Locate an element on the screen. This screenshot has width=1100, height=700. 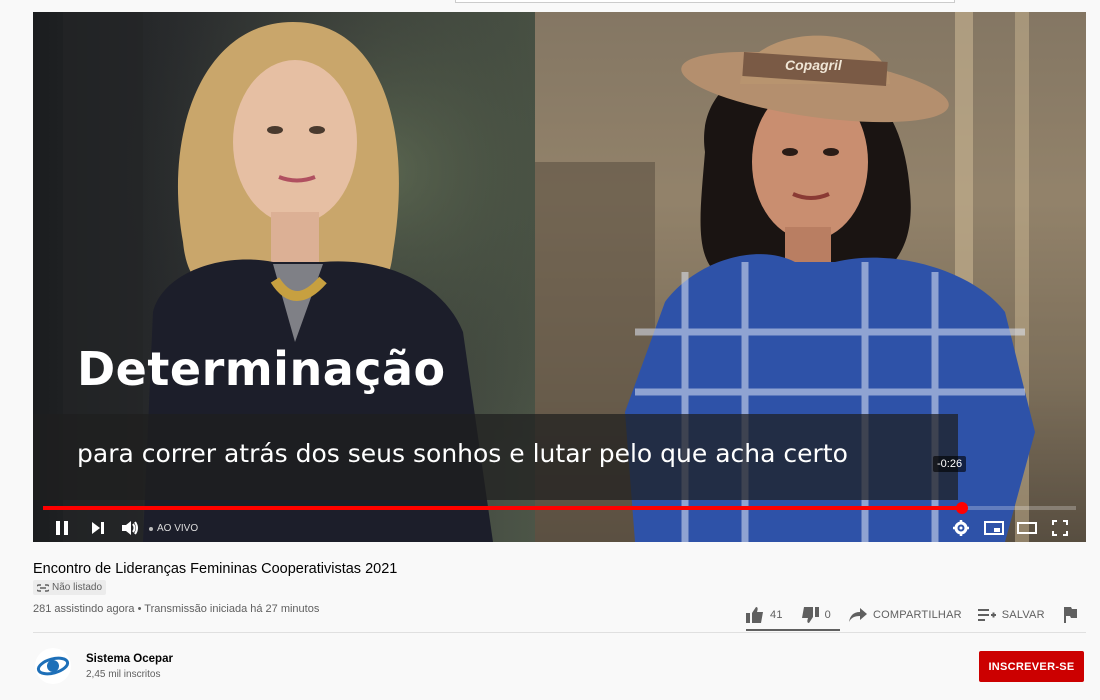
settings-button is located at coordinates (961, 528).